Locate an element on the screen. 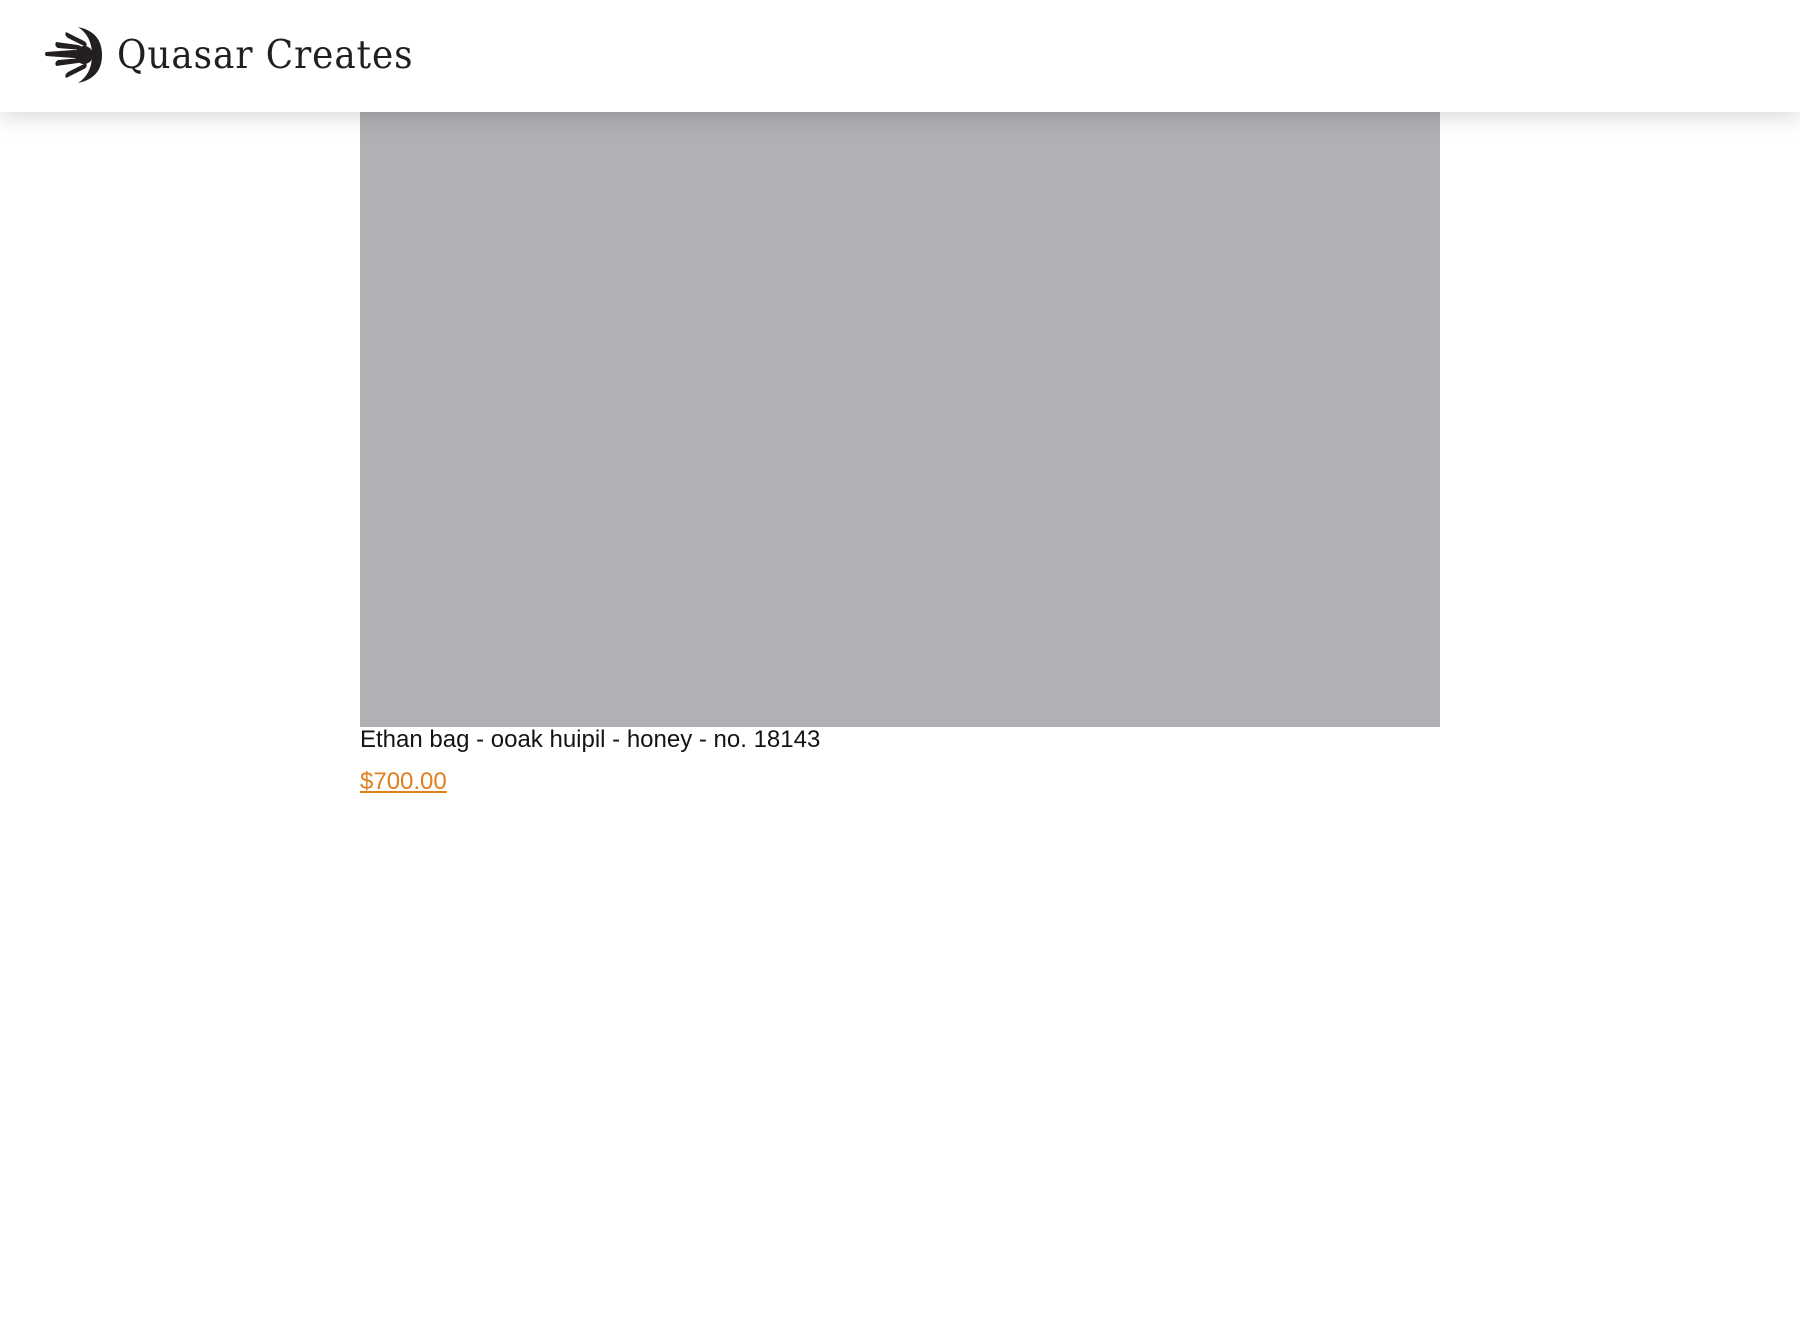  home-logo-link: Quasar Creates is located at coordinates (239, 55).